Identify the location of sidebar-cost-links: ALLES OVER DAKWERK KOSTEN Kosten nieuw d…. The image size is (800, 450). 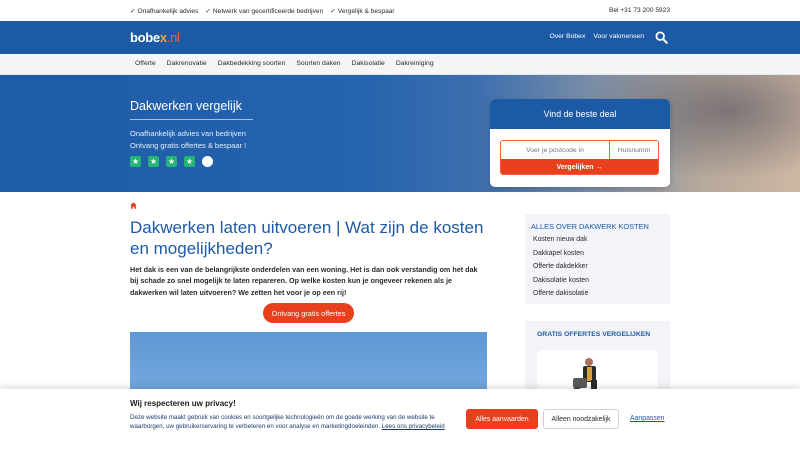
(597, 259).